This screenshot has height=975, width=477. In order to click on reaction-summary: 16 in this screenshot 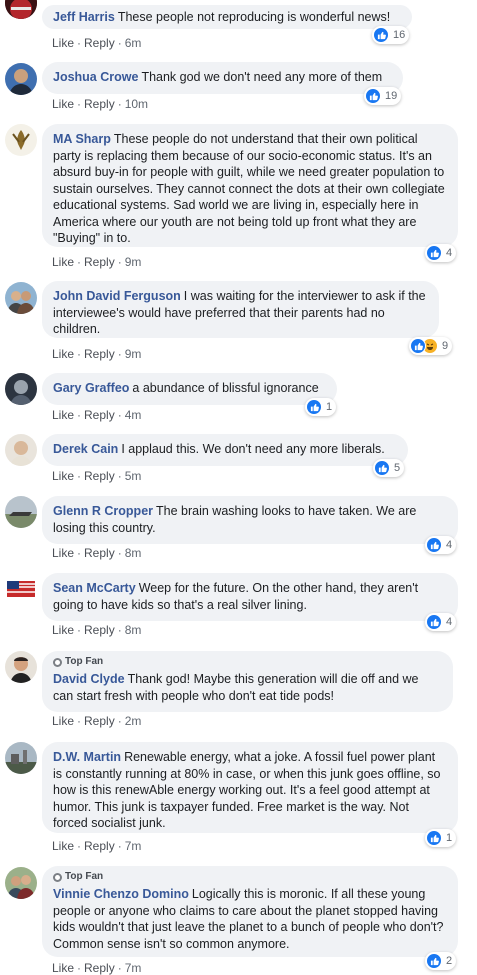, I will do `click(391, 35)`.